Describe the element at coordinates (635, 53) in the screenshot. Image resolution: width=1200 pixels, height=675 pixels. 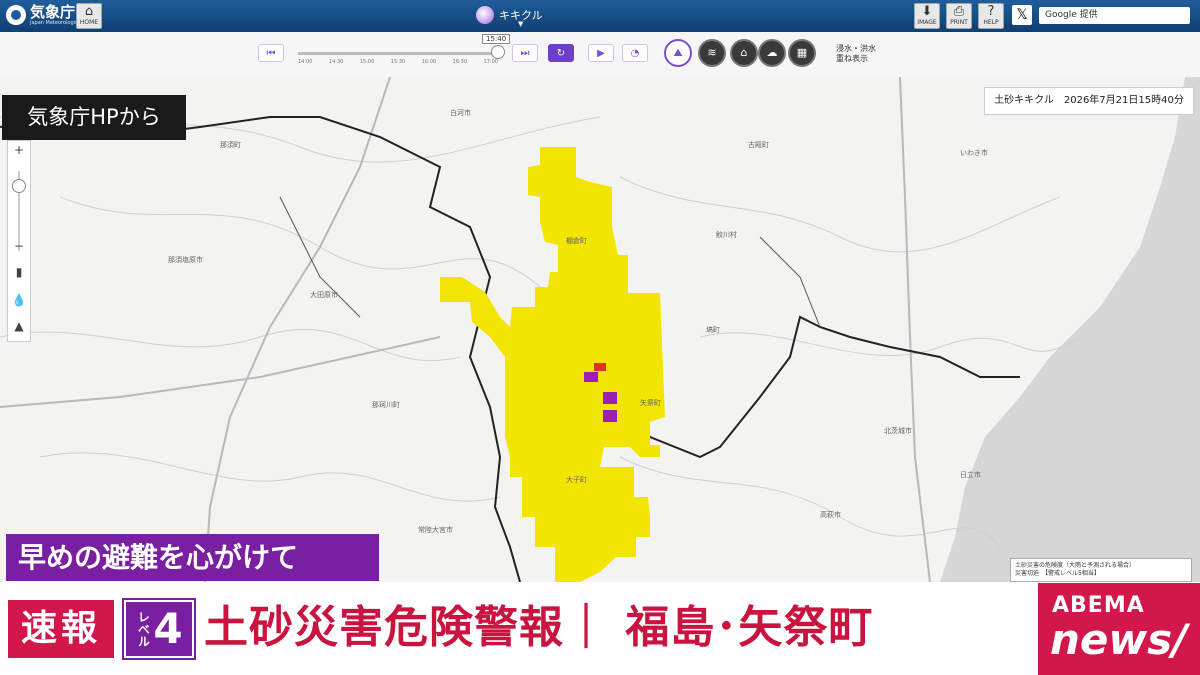
I see `speed-icon: ◔` at that location.